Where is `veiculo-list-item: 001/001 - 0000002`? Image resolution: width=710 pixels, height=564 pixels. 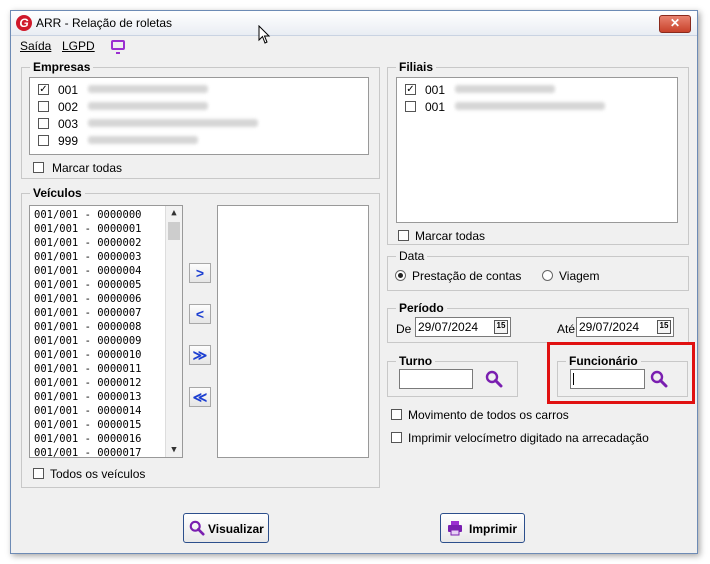 veiculo-list-item: 001/001 - 0000002 is located at coordinates (87, 243).